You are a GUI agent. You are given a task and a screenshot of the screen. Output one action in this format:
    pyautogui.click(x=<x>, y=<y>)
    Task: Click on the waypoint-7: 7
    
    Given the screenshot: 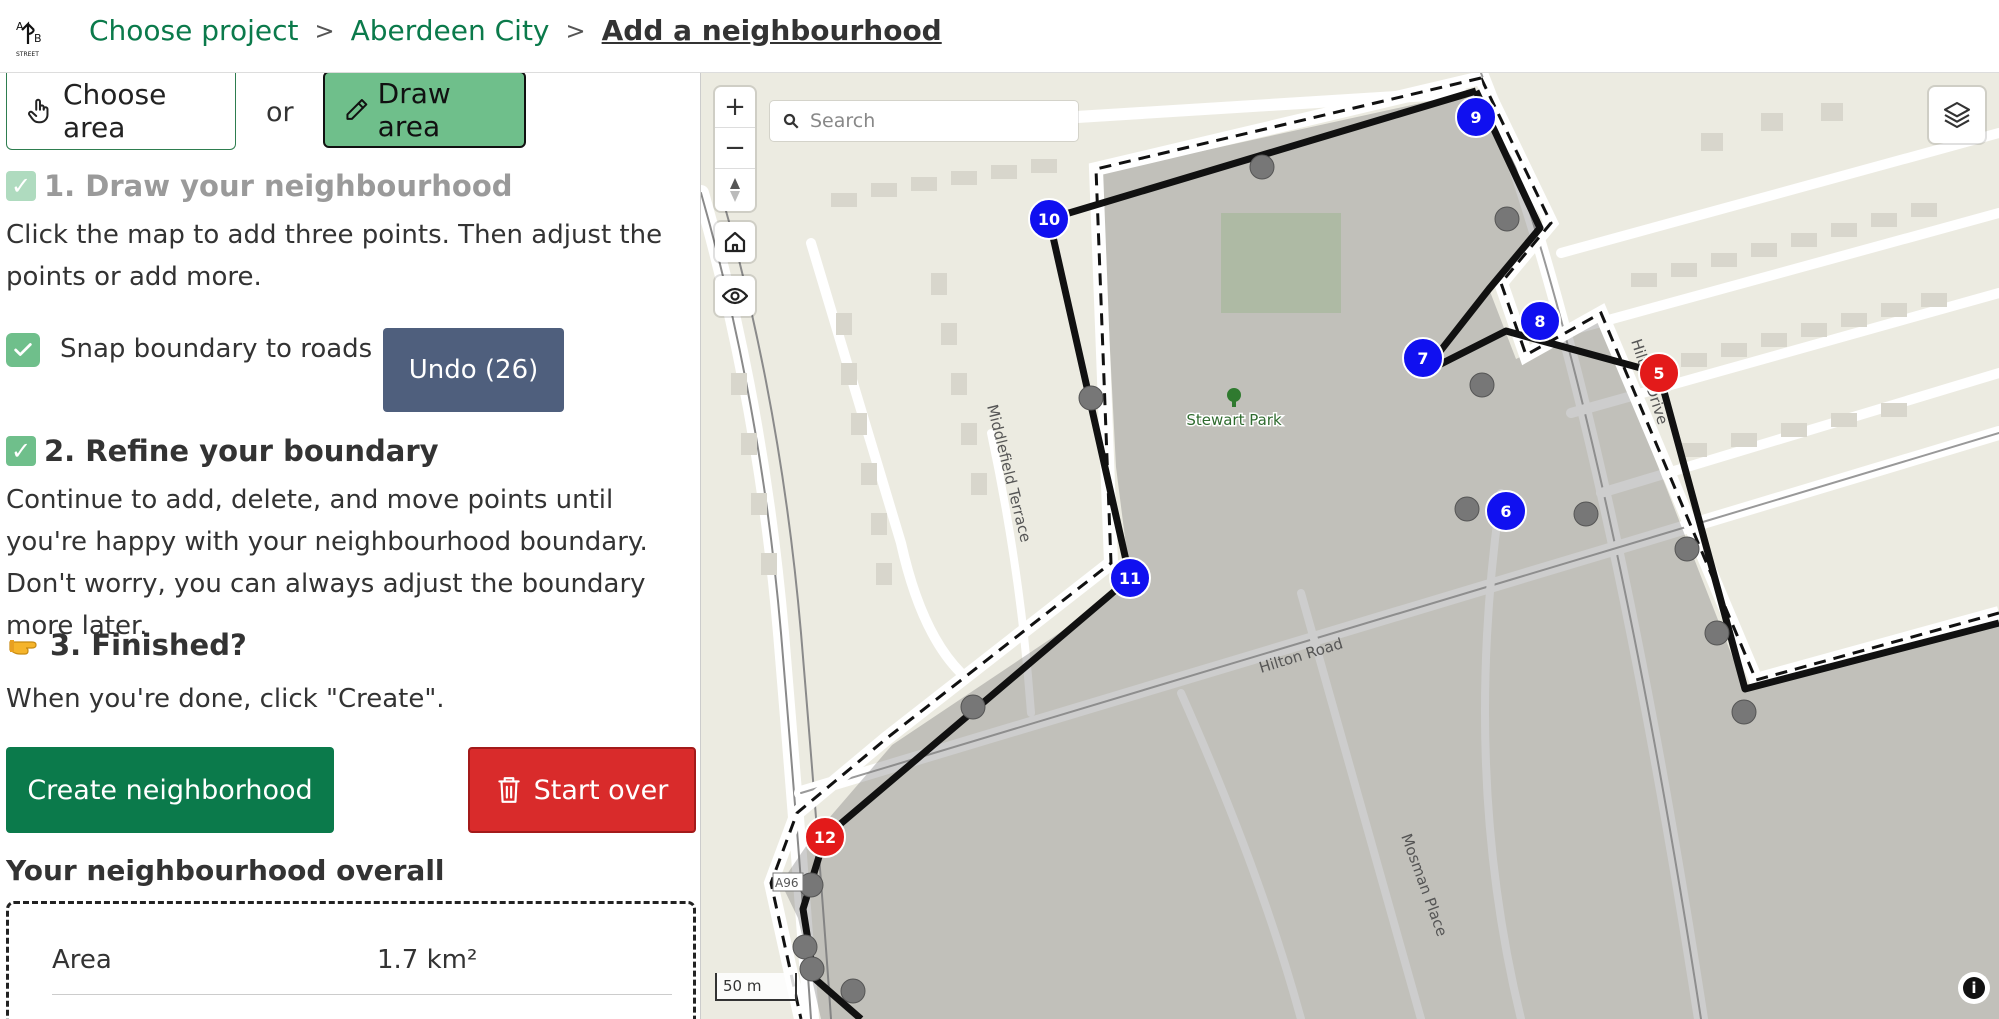 What is the action you would take?
    pyautogui.click(x=1423, y=358)
    